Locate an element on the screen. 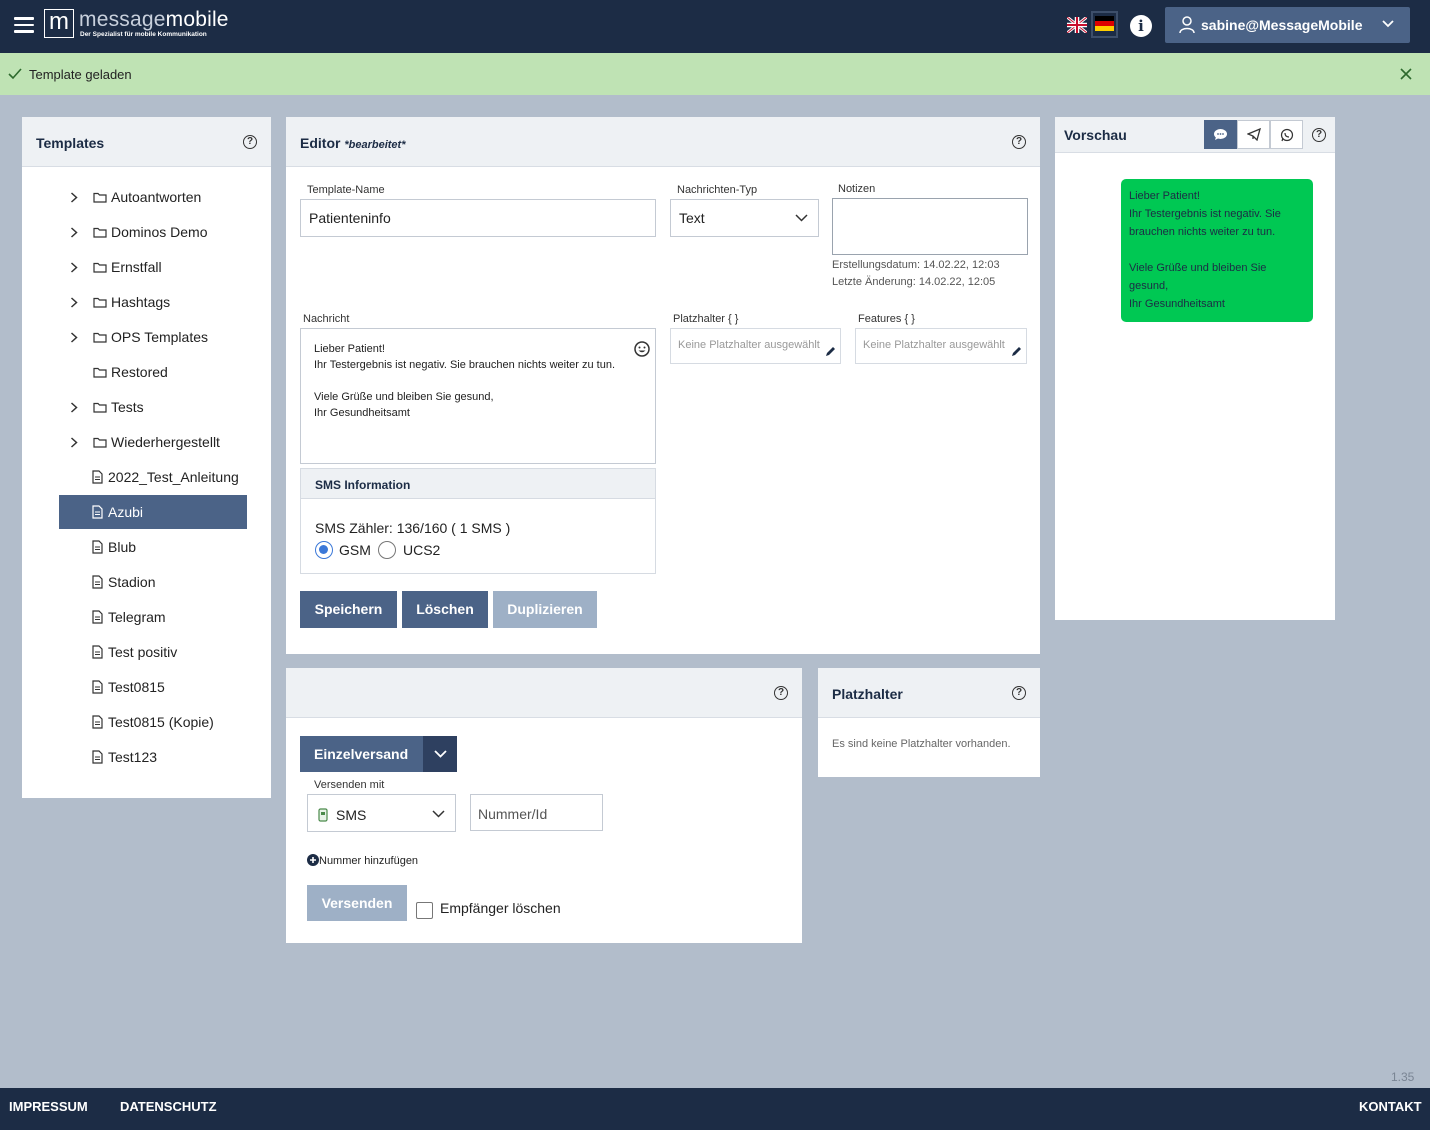  user-menu-button: sabine@MessageMobile is located at coordinates (1287, 25).